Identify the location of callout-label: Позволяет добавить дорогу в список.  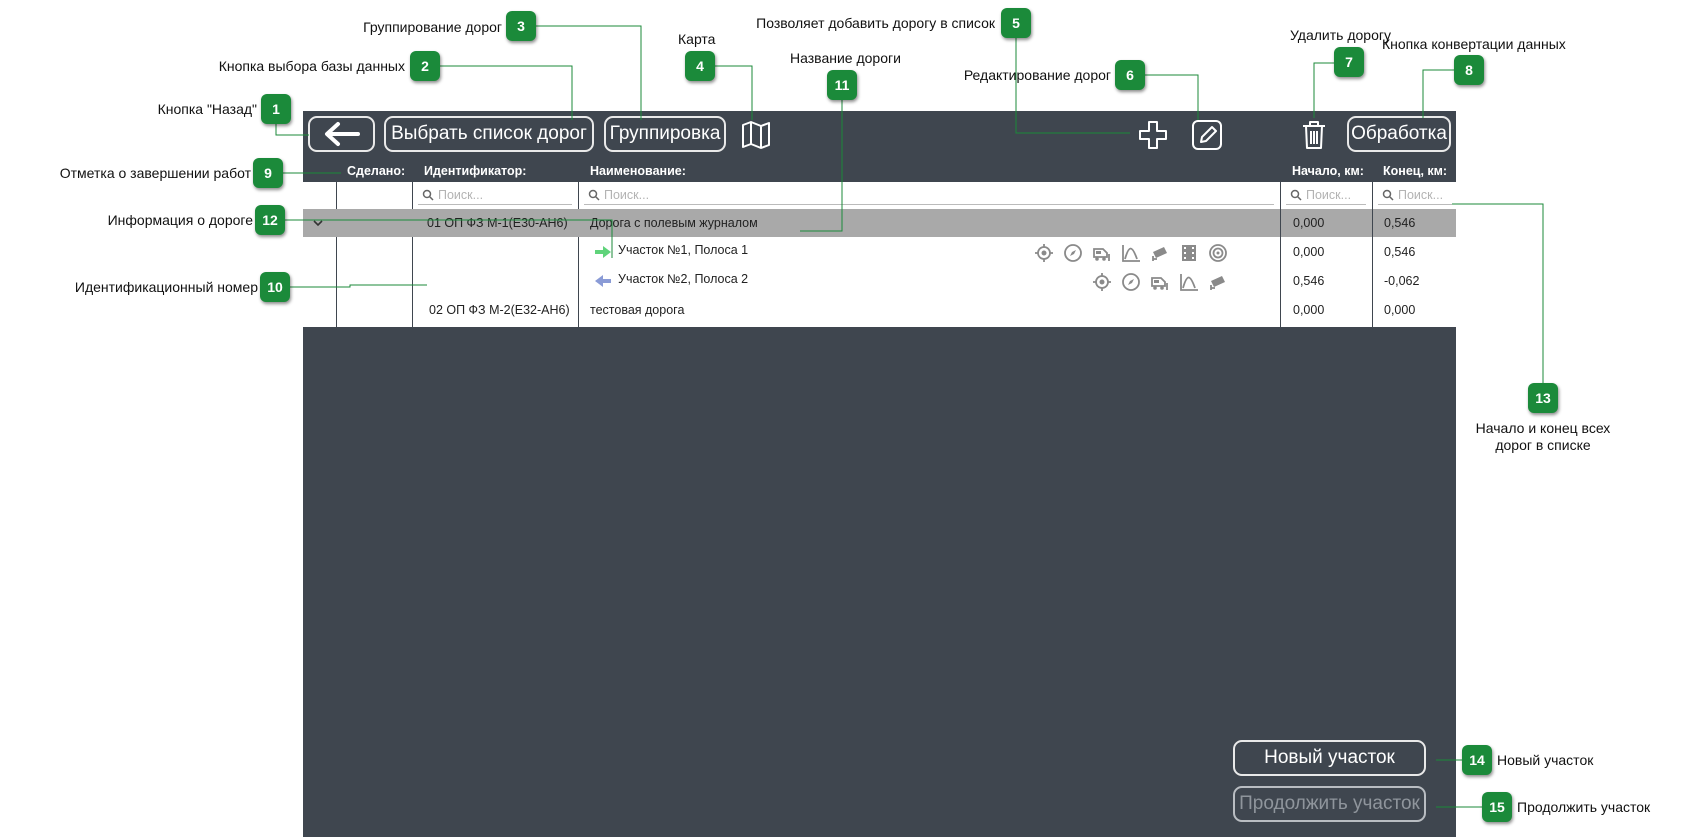
(875, 23).